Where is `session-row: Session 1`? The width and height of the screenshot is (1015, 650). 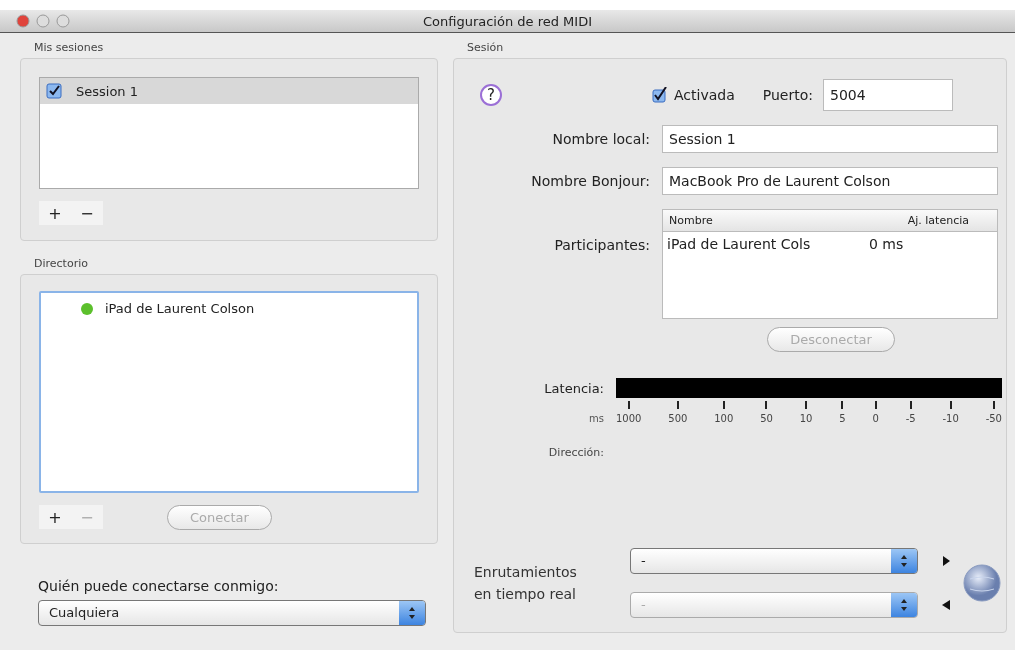
session-row: Session 1 is located at coordinates (229, 91).